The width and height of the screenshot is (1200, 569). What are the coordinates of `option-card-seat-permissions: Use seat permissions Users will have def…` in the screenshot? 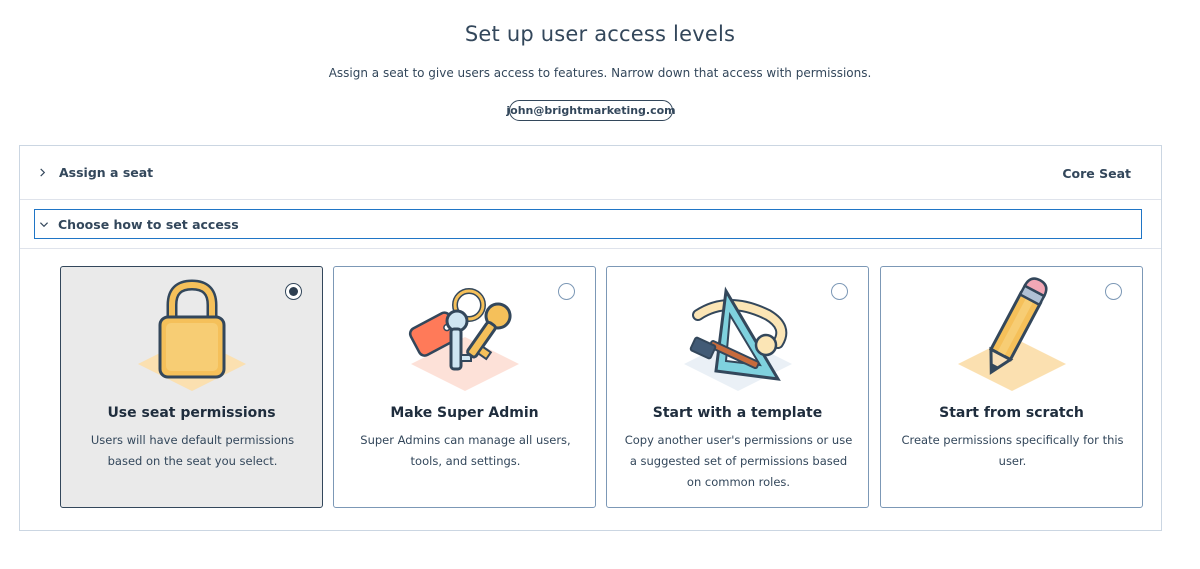 It's located at (191, 387).